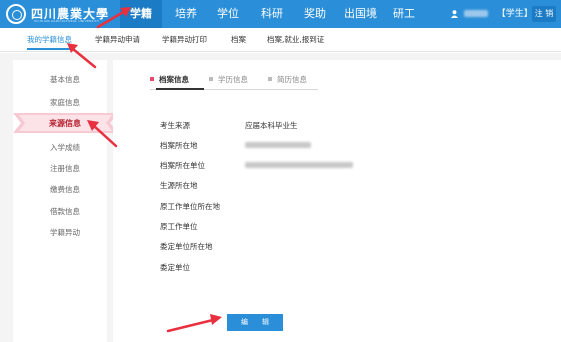 Image resolution: width=561 pixels, height=342 pixels. I want to click on tab-label: 简历信息, so click(292, 79).